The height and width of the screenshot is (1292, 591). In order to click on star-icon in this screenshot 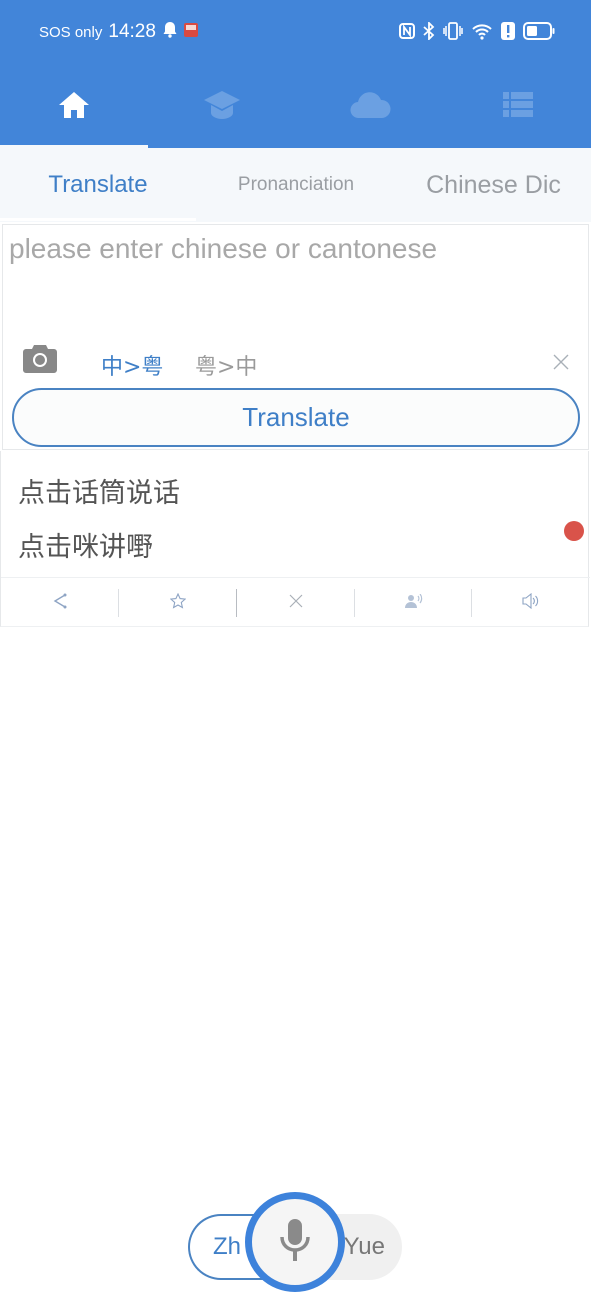, I will do `click(177, 603)`.